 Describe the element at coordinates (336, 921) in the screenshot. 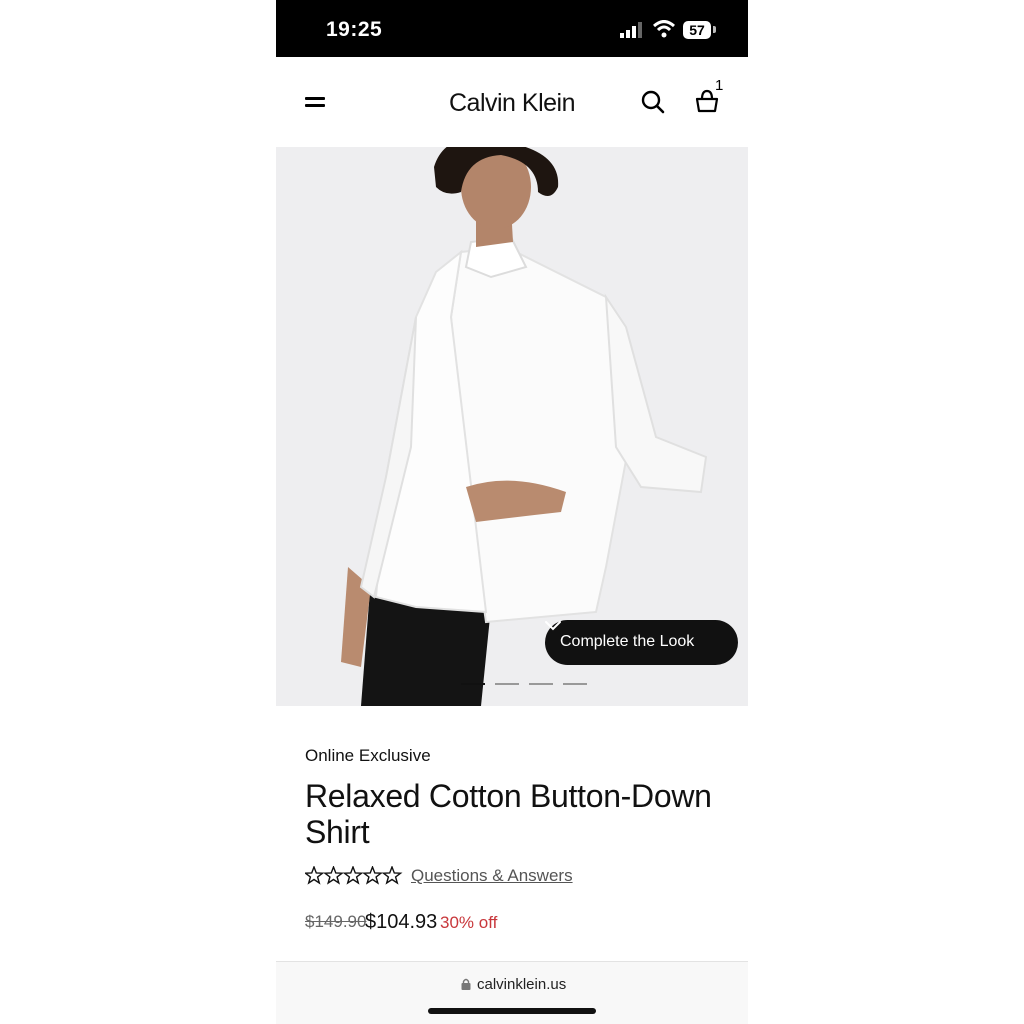

I see `original-price: $149.90` at that location.